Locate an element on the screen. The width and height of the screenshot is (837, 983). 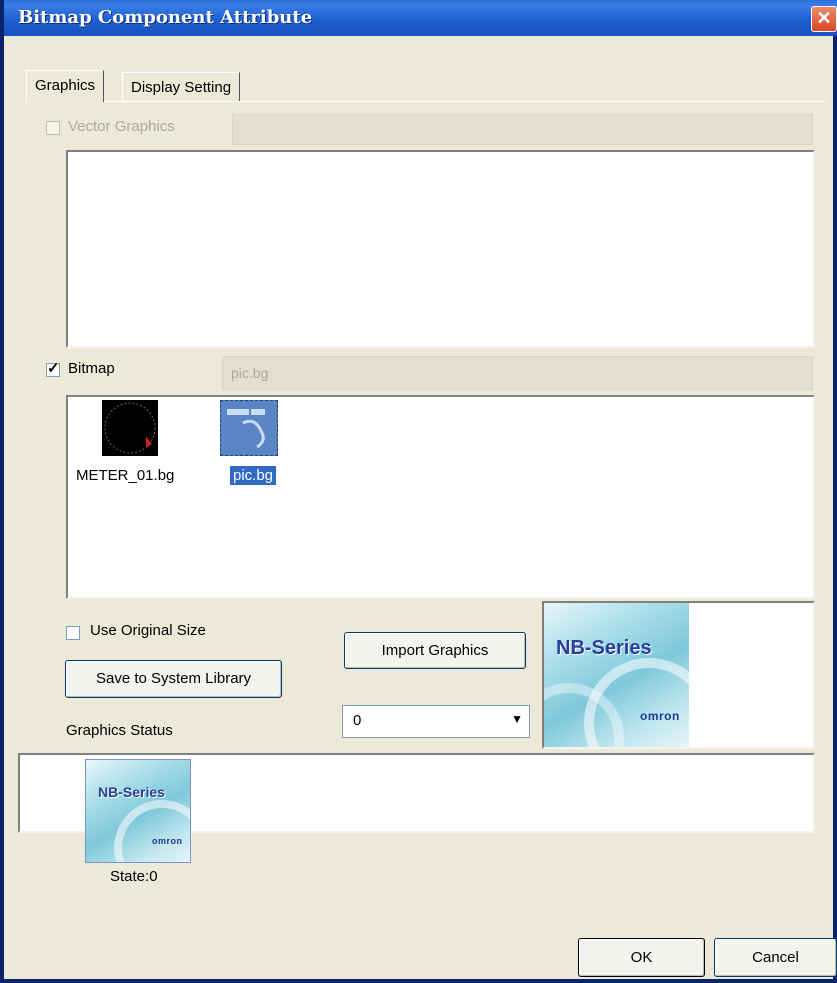
cancel-button: Cancel is located at coordinates (775, 957).